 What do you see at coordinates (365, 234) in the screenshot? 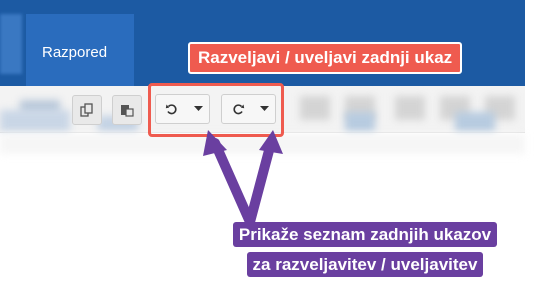
I see `history-callout-line1: Prikaže seznam zadnjih ukazov` at bounding box center [365, 234].